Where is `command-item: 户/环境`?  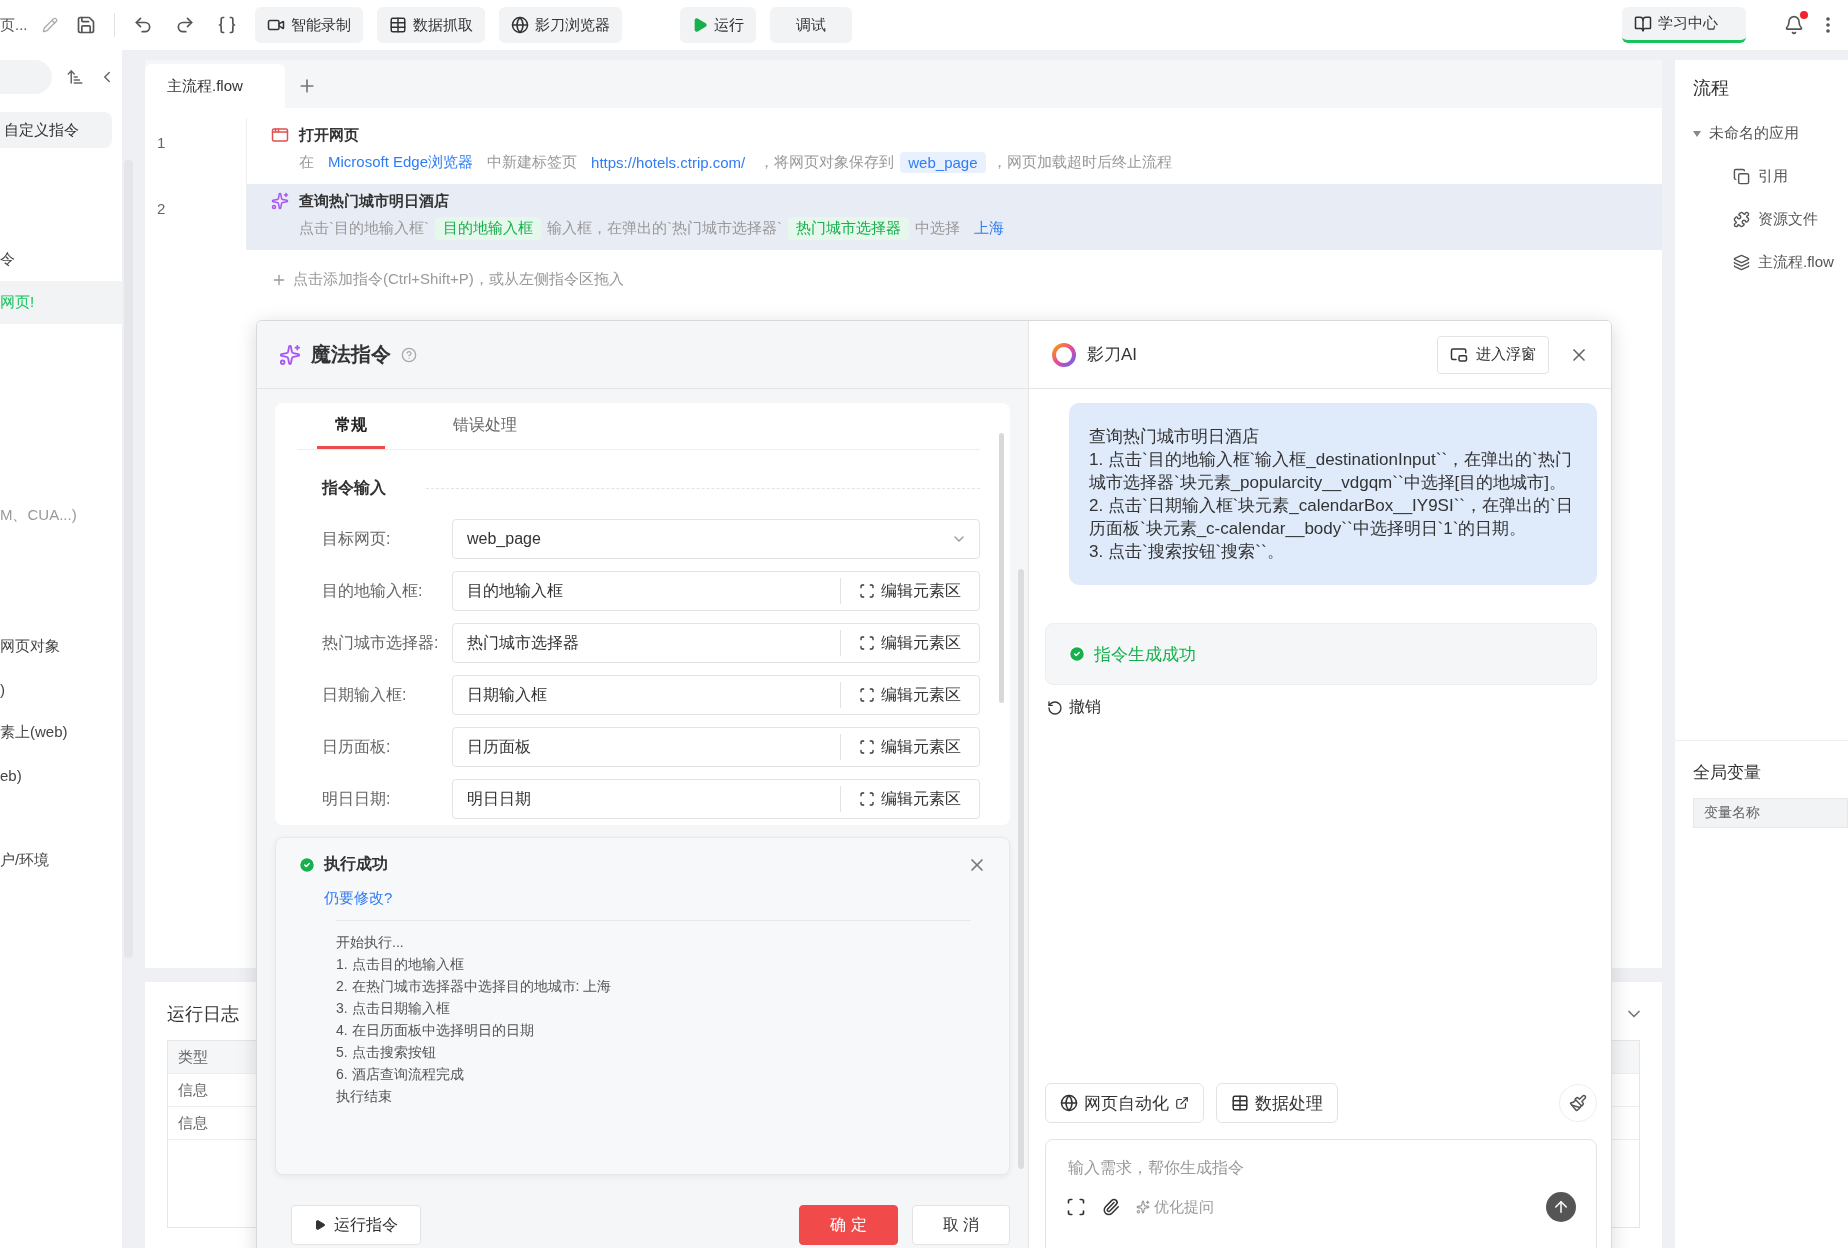 command-item: 户/环境 is located at coordinates (61, 860).